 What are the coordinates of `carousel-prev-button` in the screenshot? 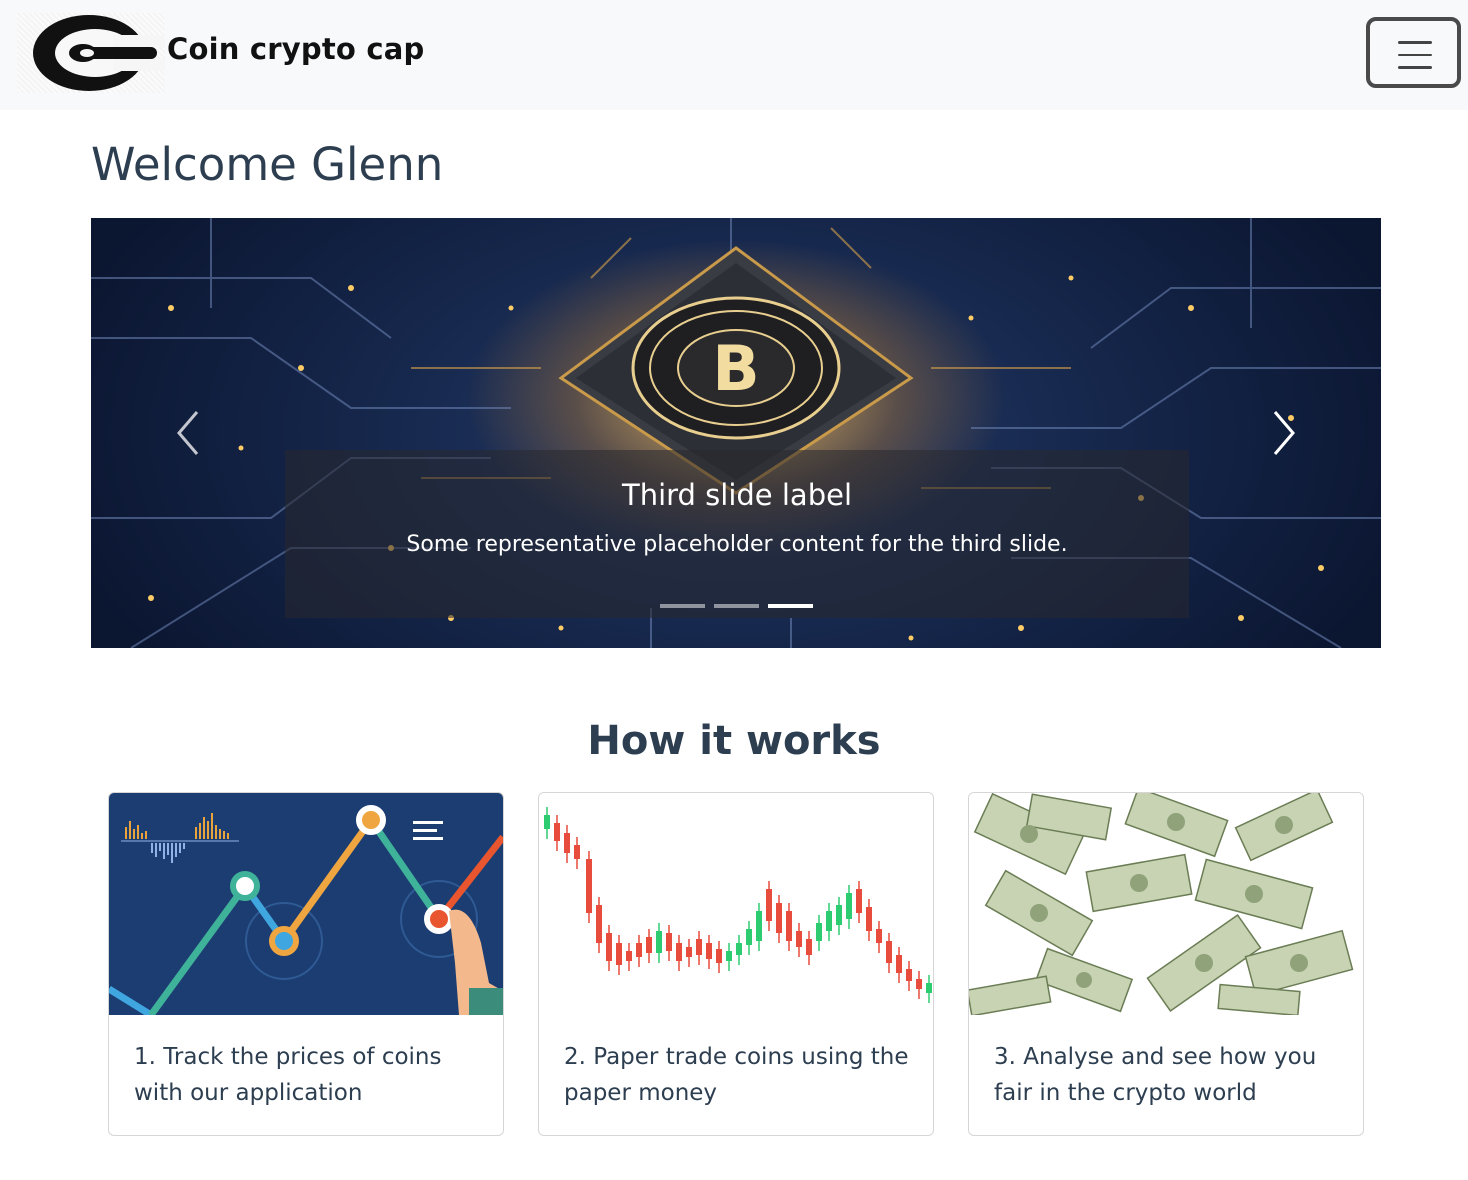 It's located at (189, 433).